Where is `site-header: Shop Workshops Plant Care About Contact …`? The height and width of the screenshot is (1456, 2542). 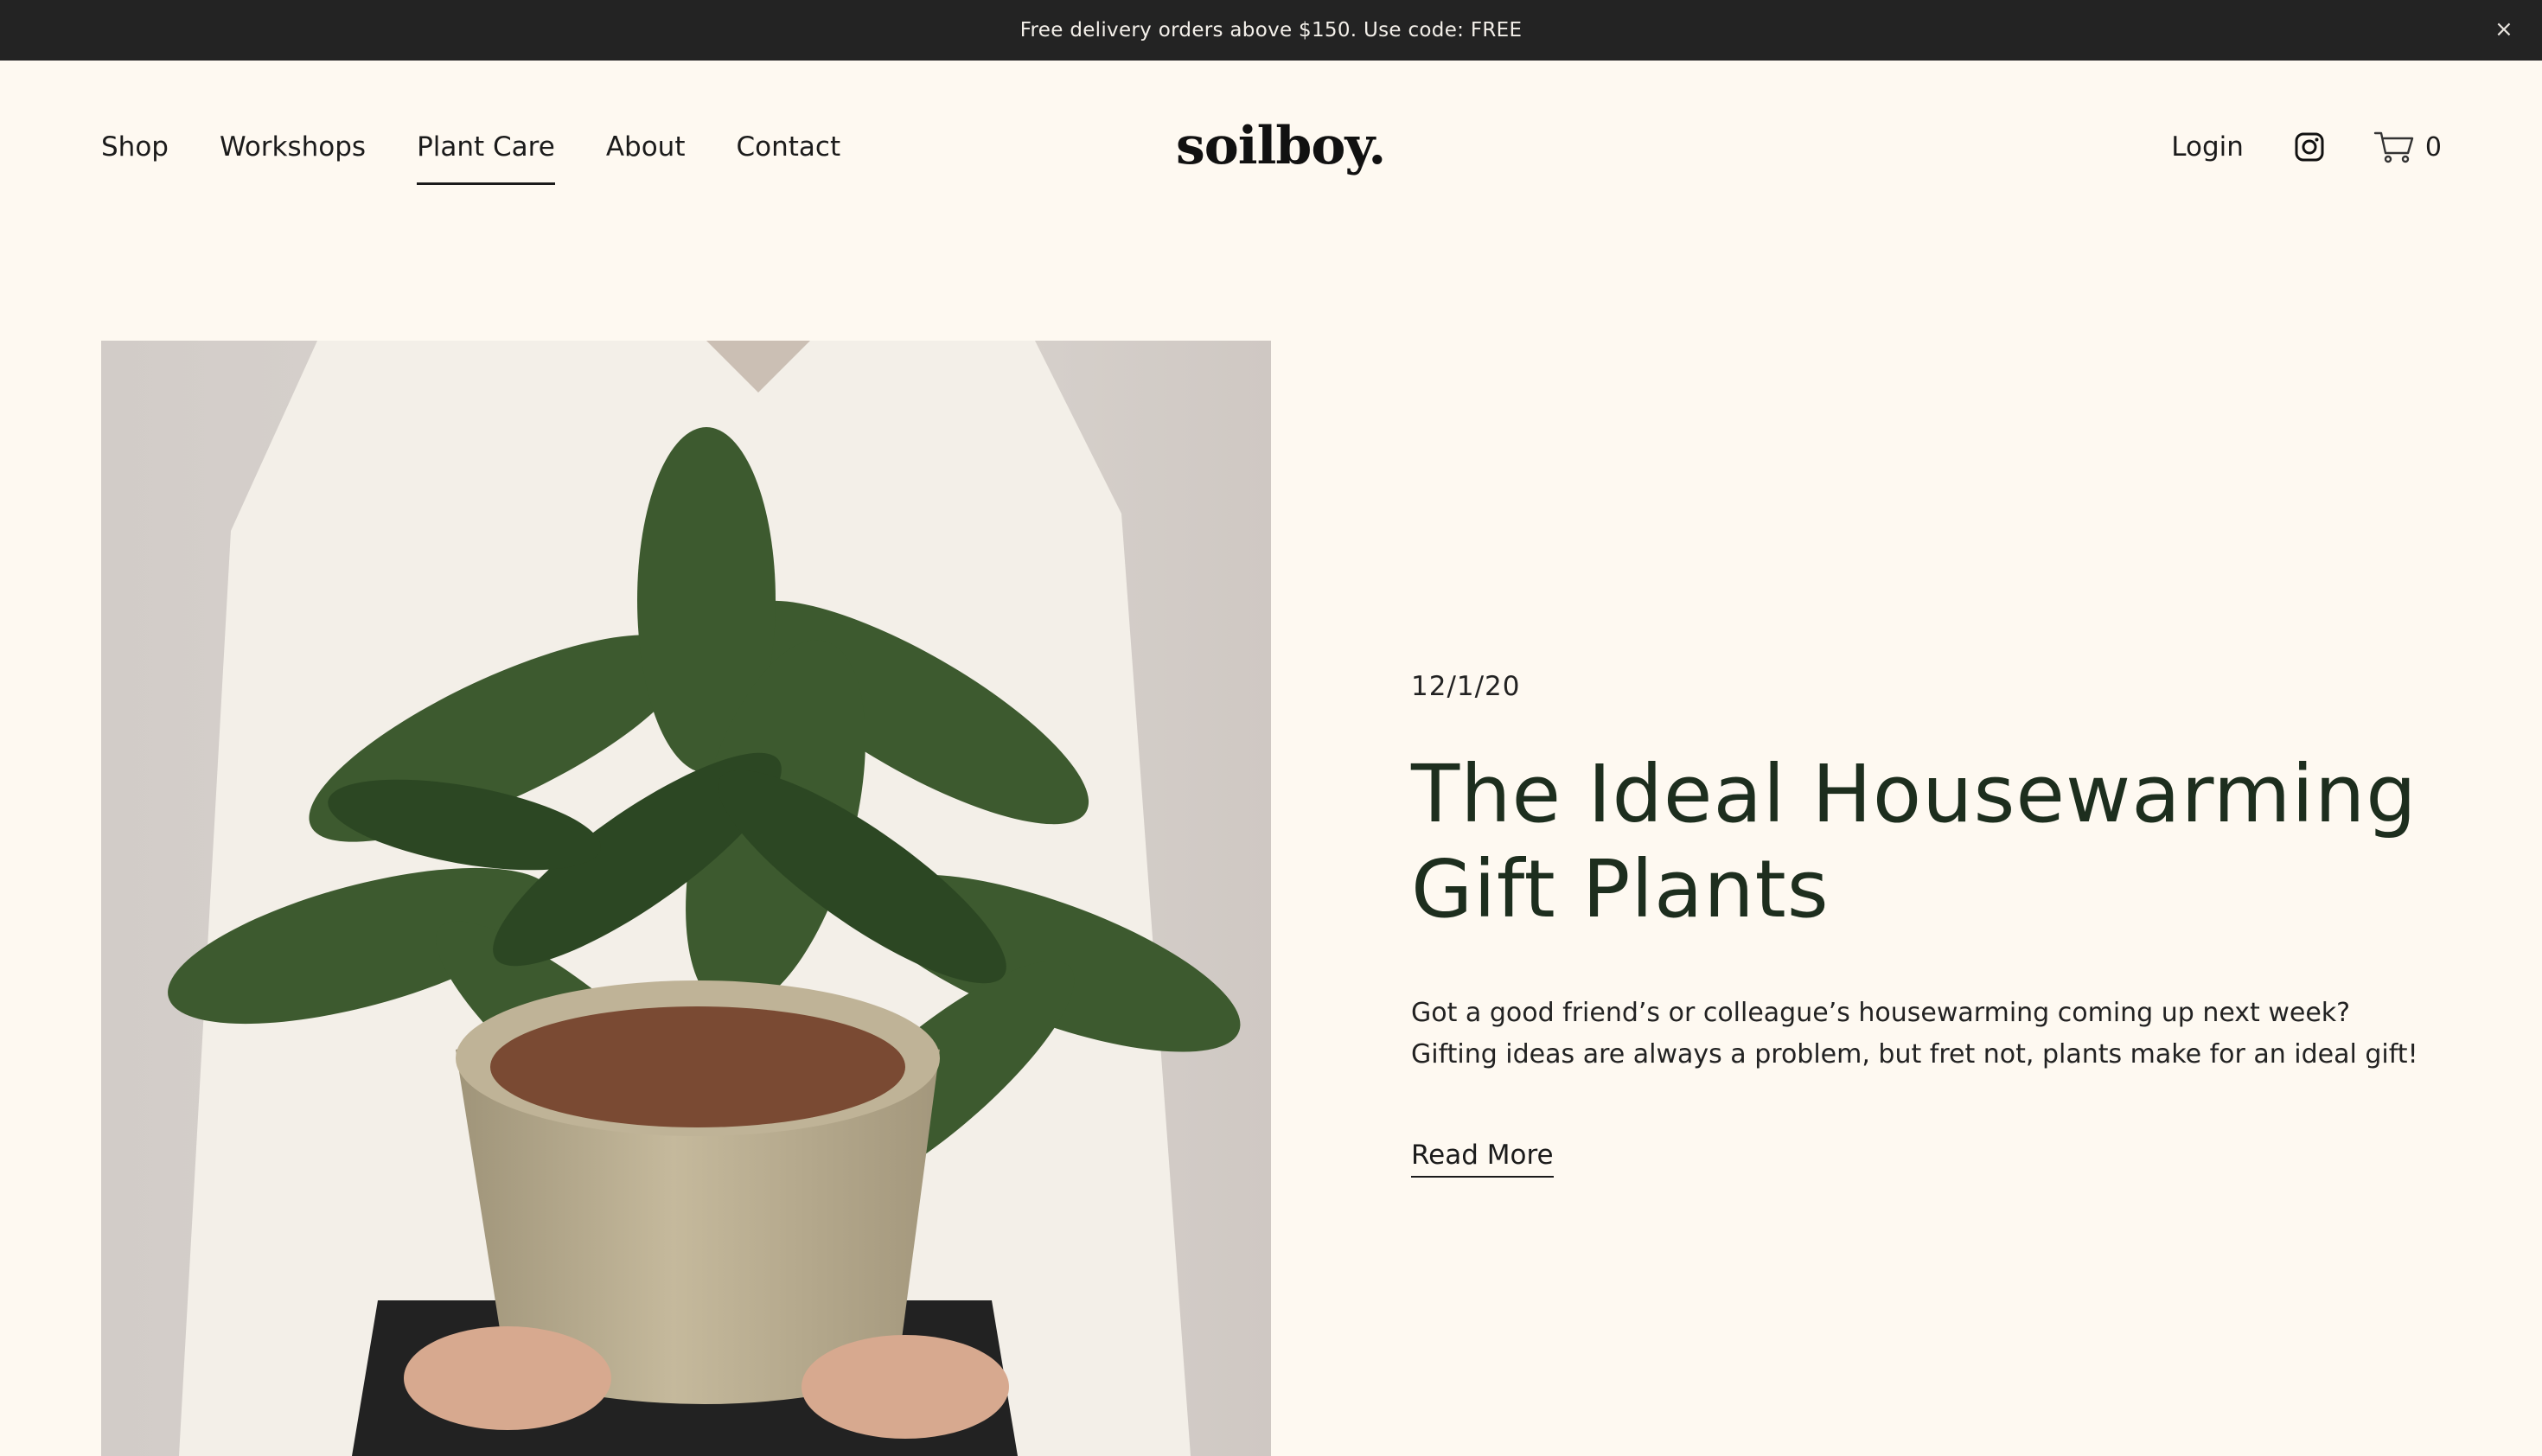
site-header: Shop Workshops Plant Care About Contact … is located at coordinates (1271, 147).